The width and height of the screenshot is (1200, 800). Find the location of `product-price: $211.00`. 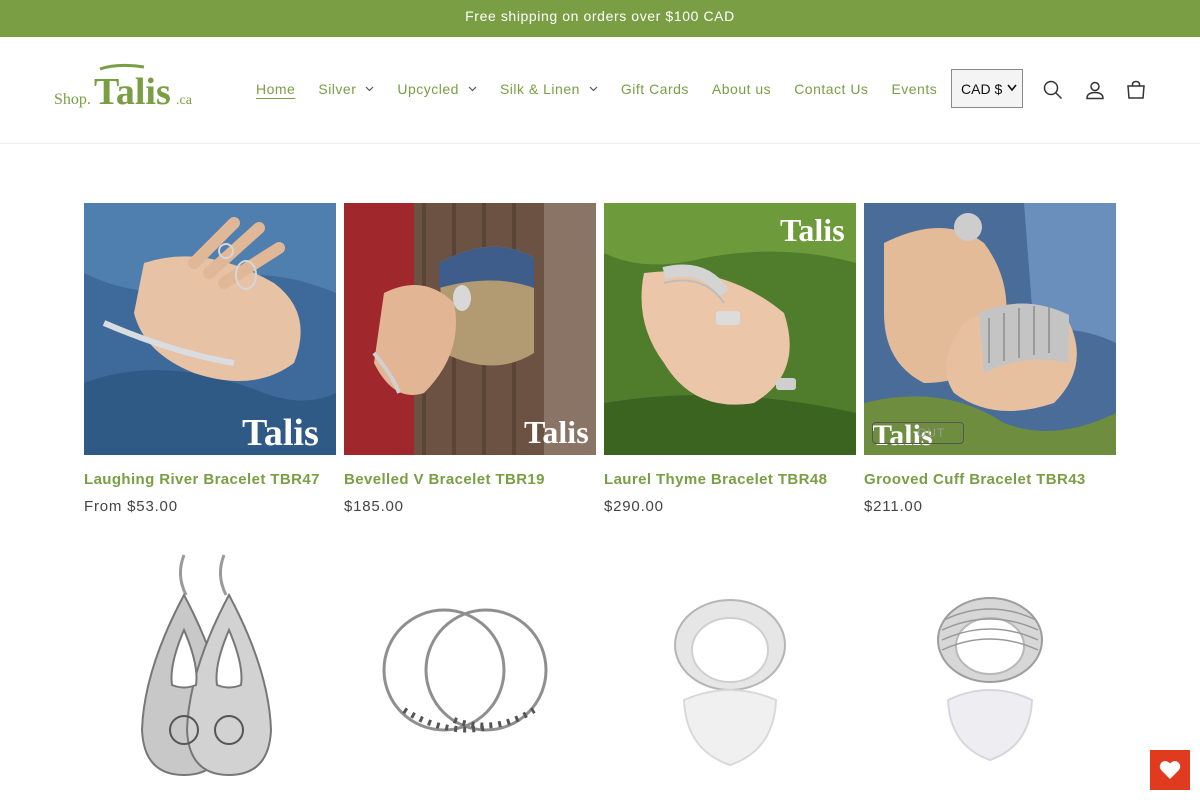

product-price: $211.00 is located at coordinates (893, 506).